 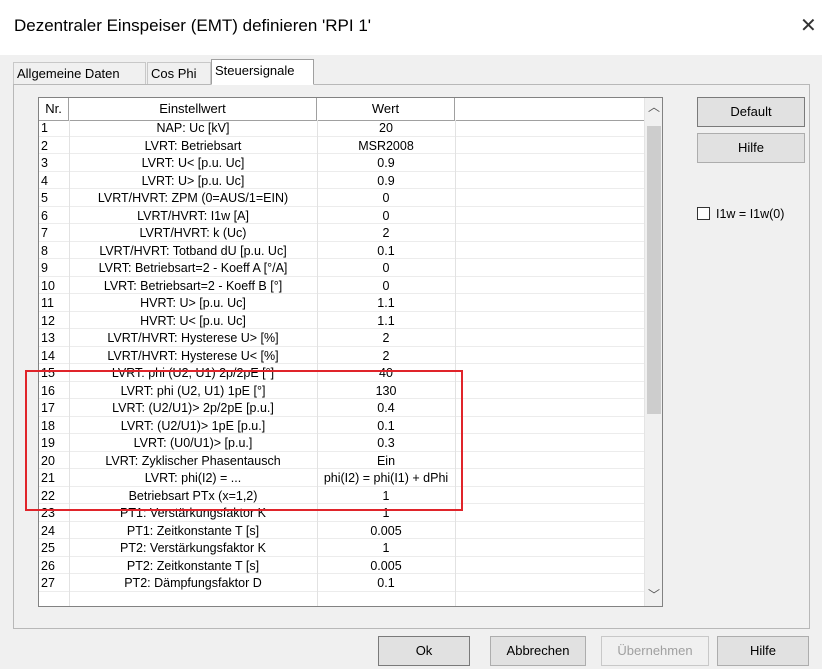 I want to click on row-value: phi(I2) = phi(I1) + dPhi, so click(x=386, y=478).